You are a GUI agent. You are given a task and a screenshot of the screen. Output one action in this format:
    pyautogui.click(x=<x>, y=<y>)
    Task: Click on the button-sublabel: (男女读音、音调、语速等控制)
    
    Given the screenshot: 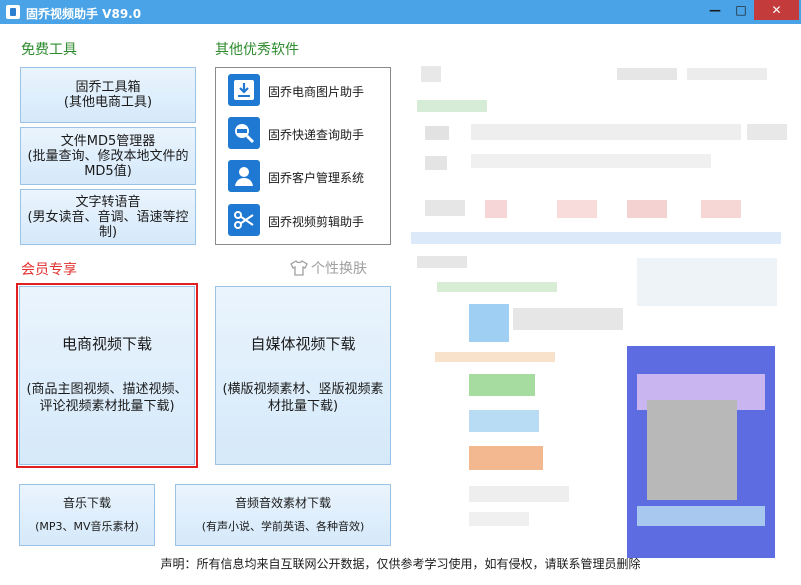 What is the action you would take?
    pyautogui.click(x=108, y=224)
    